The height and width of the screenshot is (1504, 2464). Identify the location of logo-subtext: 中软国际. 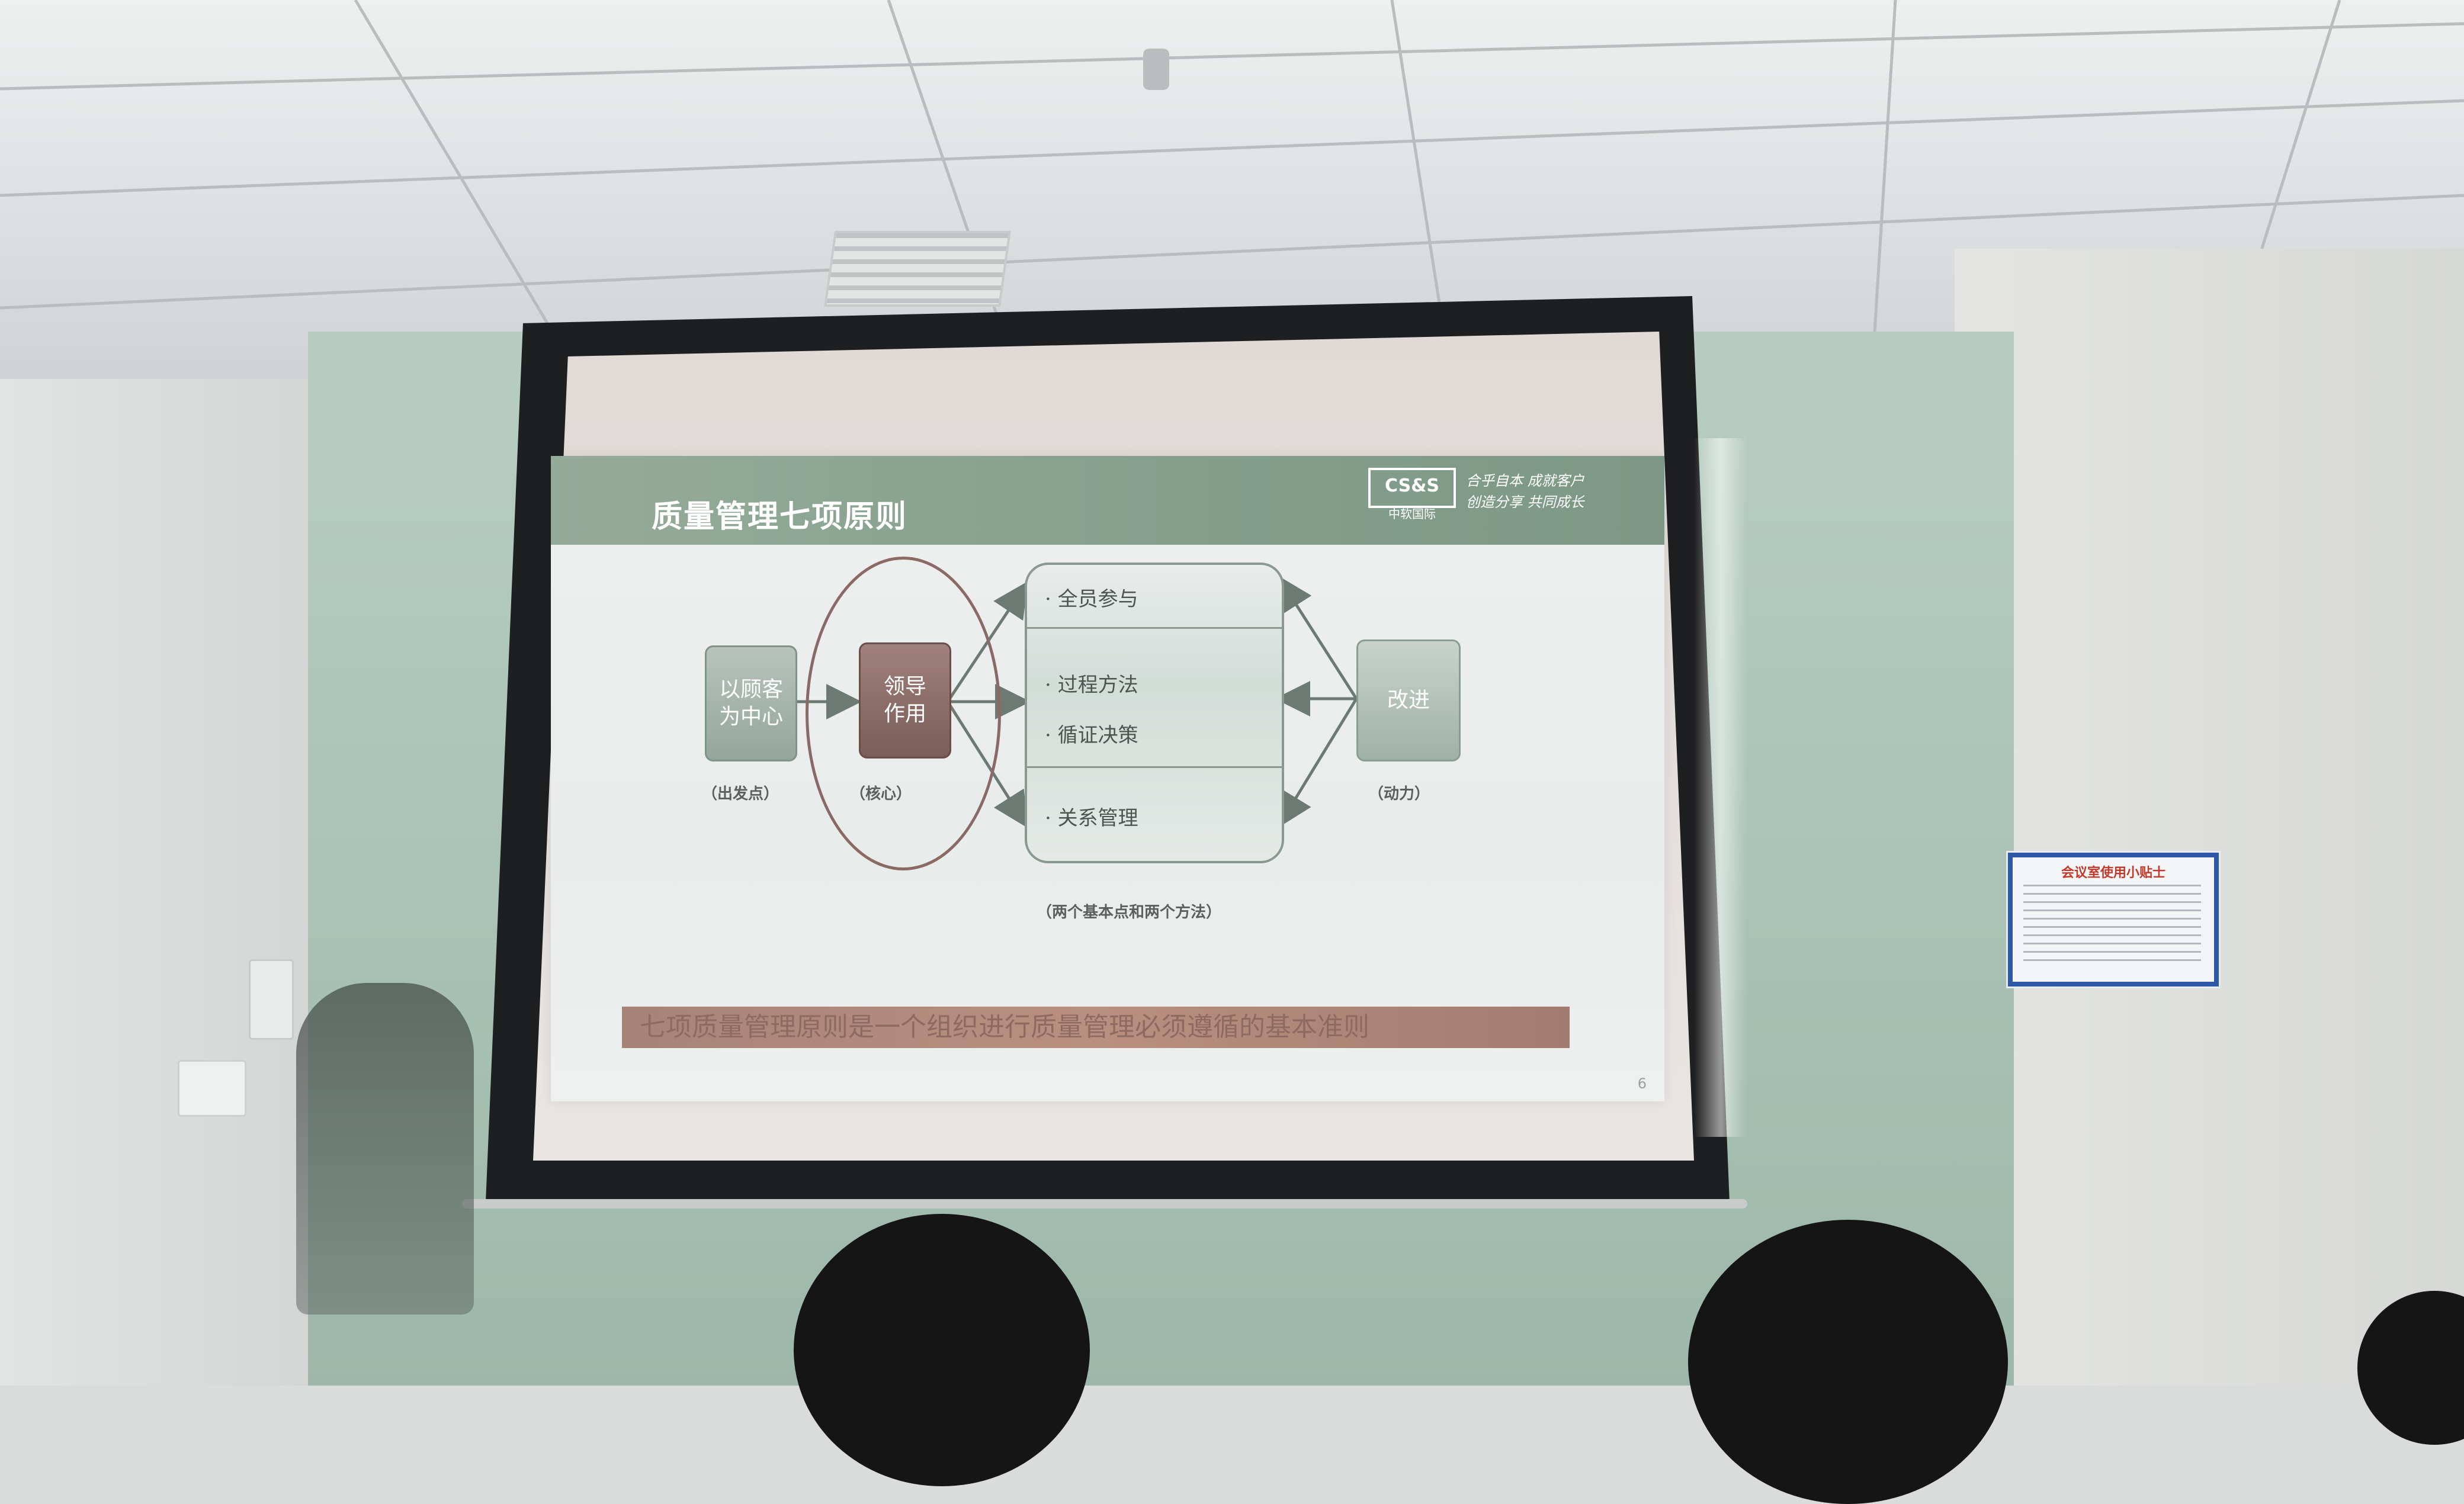
(1412, 514).